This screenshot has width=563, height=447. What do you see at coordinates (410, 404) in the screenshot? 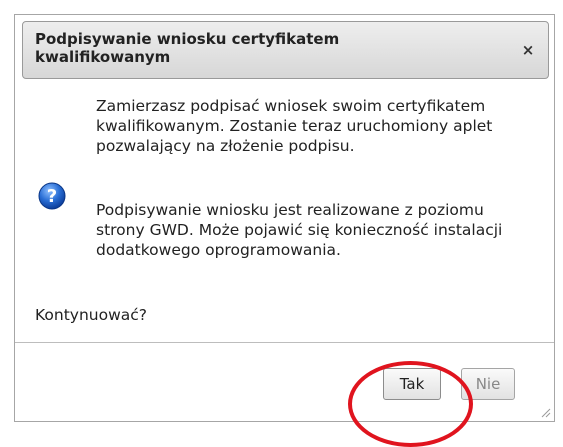
I see `highlight-circle` at bounding box center [410, 404].